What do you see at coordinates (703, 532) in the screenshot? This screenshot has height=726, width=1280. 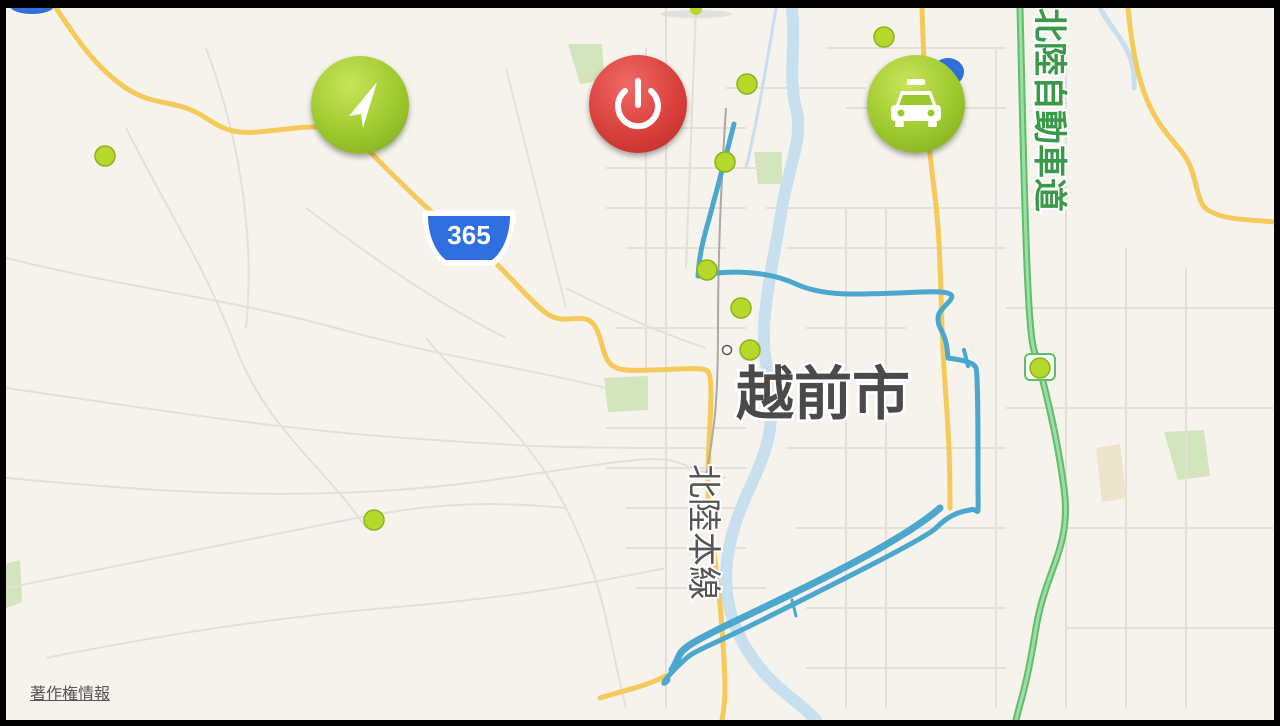 I see `rail-line-label: 北陸本線` at bounding box center [703, 532].